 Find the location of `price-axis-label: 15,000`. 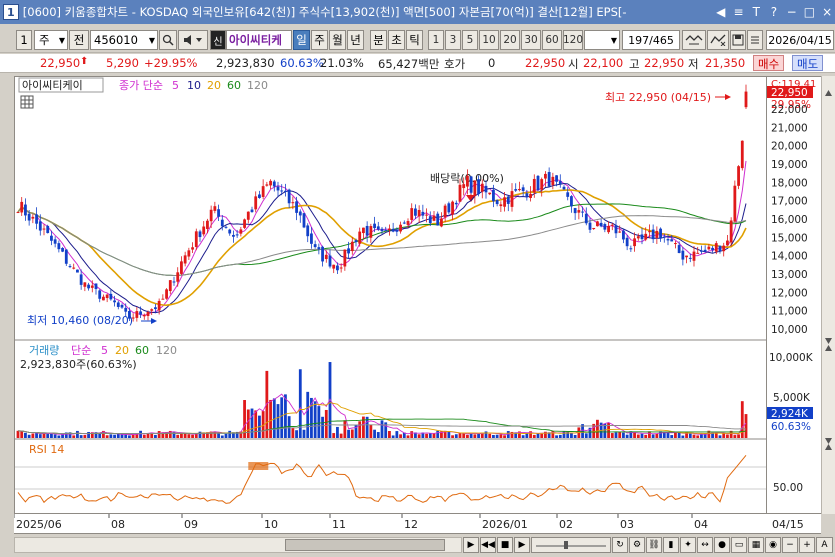

price-axis-label: 15,000 is located at coordinates (789, 238).